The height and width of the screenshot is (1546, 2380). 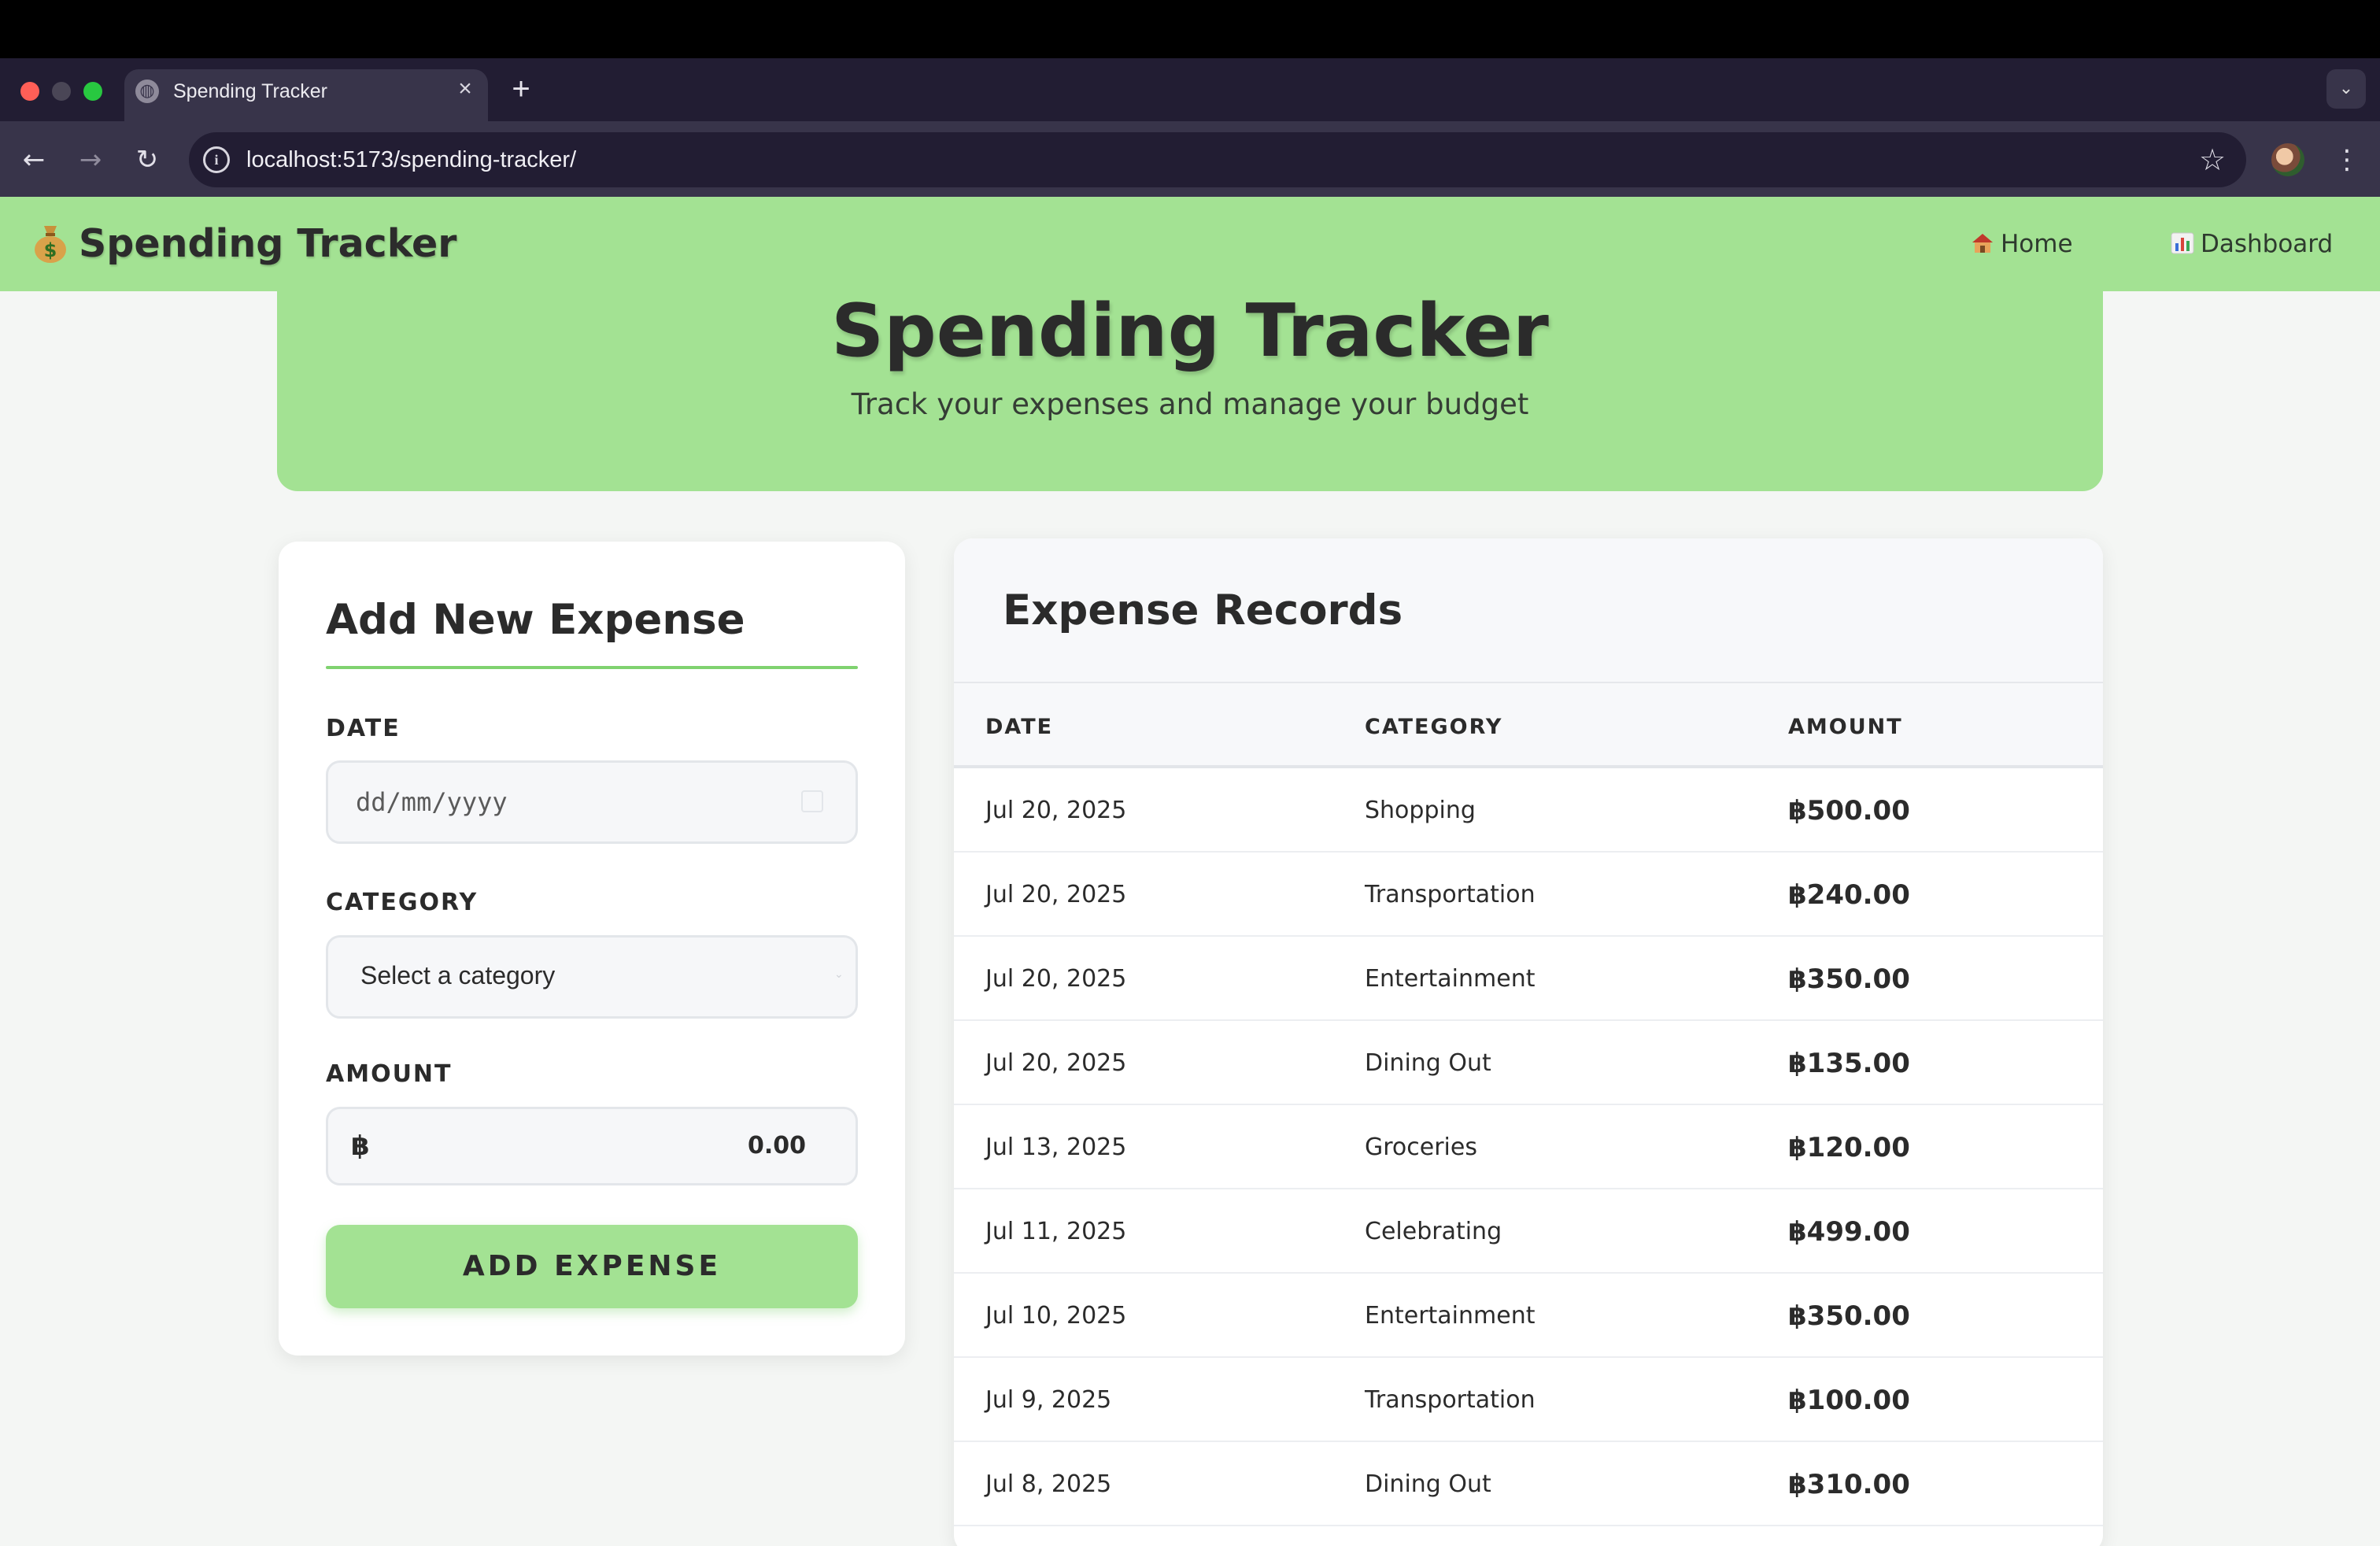 What do you see at coordinates (29, 91) in the screenshot?
I see `close-window-button` at bounding box center [29, 91].